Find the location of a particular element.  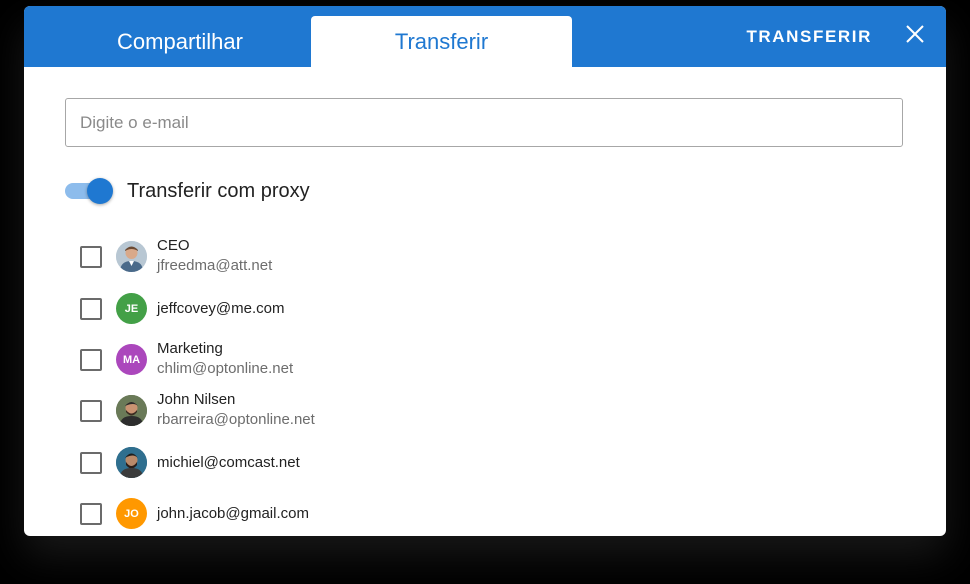

tab-transfer-label: Transferir is located at coordinates (441, 41).